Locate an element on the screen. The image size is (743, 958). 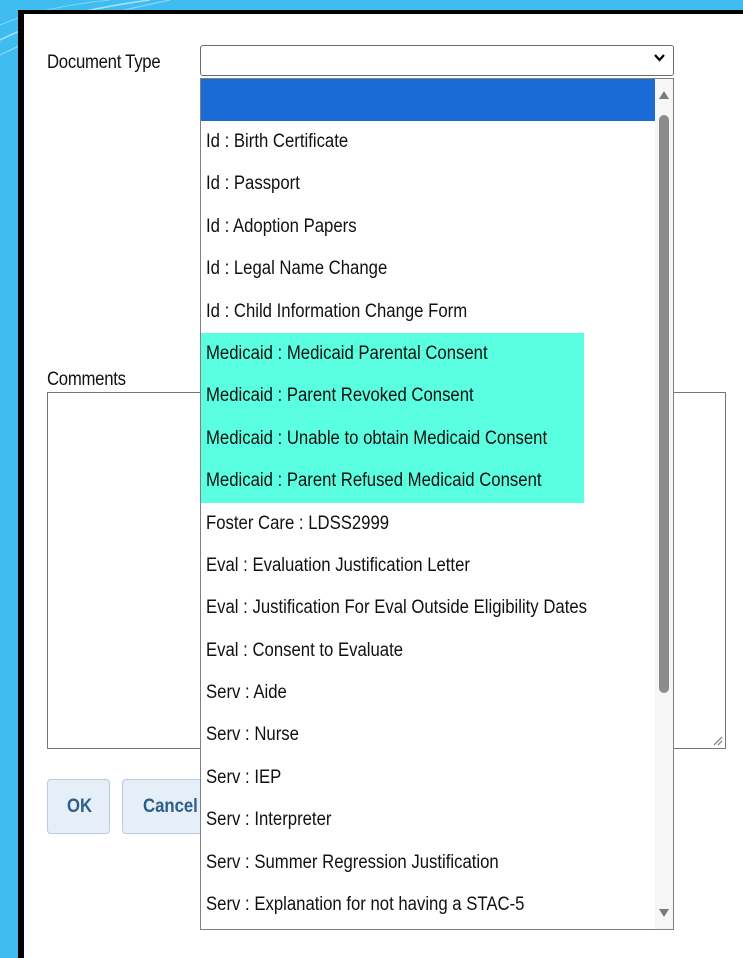
dropdown-option: Medicaid : Parent Revoked Consent is located at coordinates (392, 396).